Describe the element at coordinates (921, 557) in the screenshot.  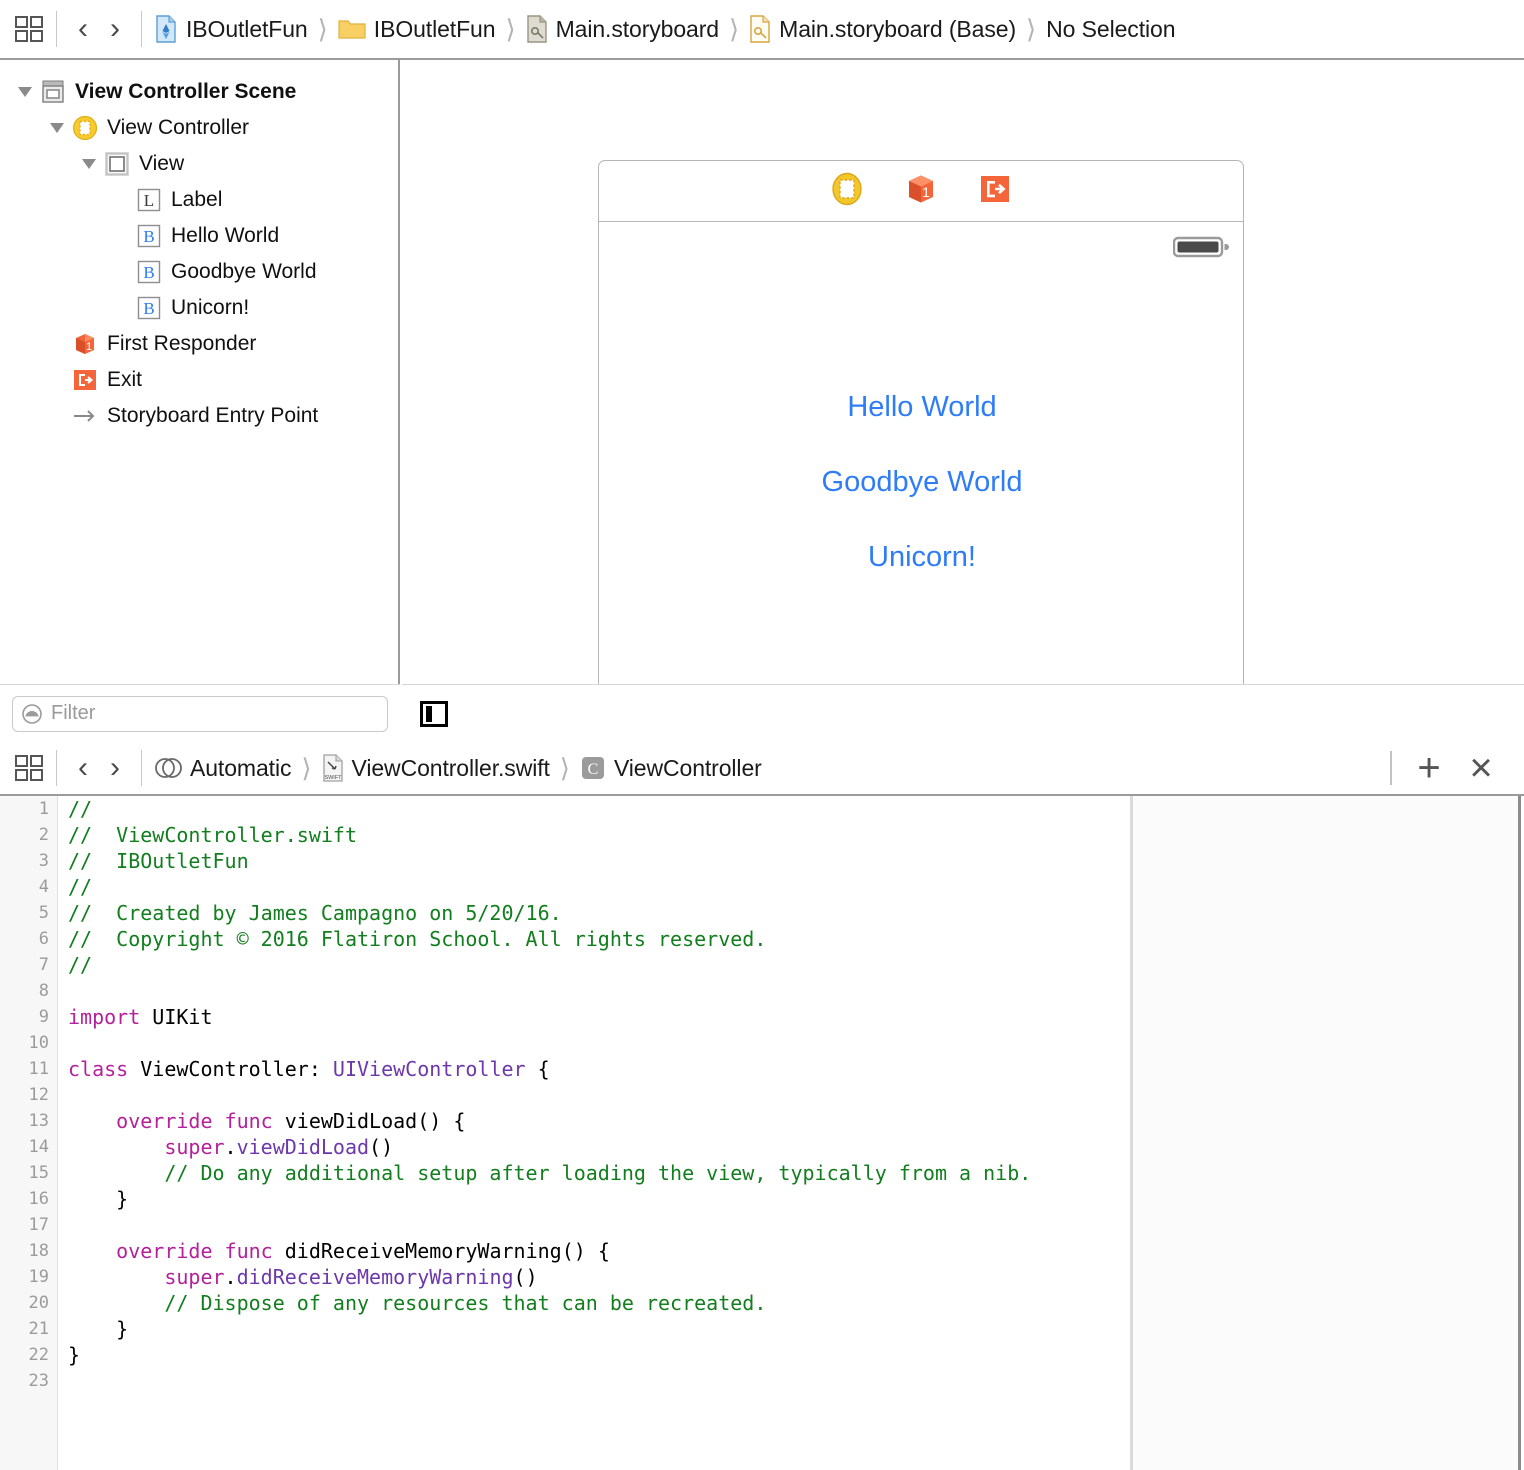
I see `canvas-button-unicorn: Unicorn!` at that location.